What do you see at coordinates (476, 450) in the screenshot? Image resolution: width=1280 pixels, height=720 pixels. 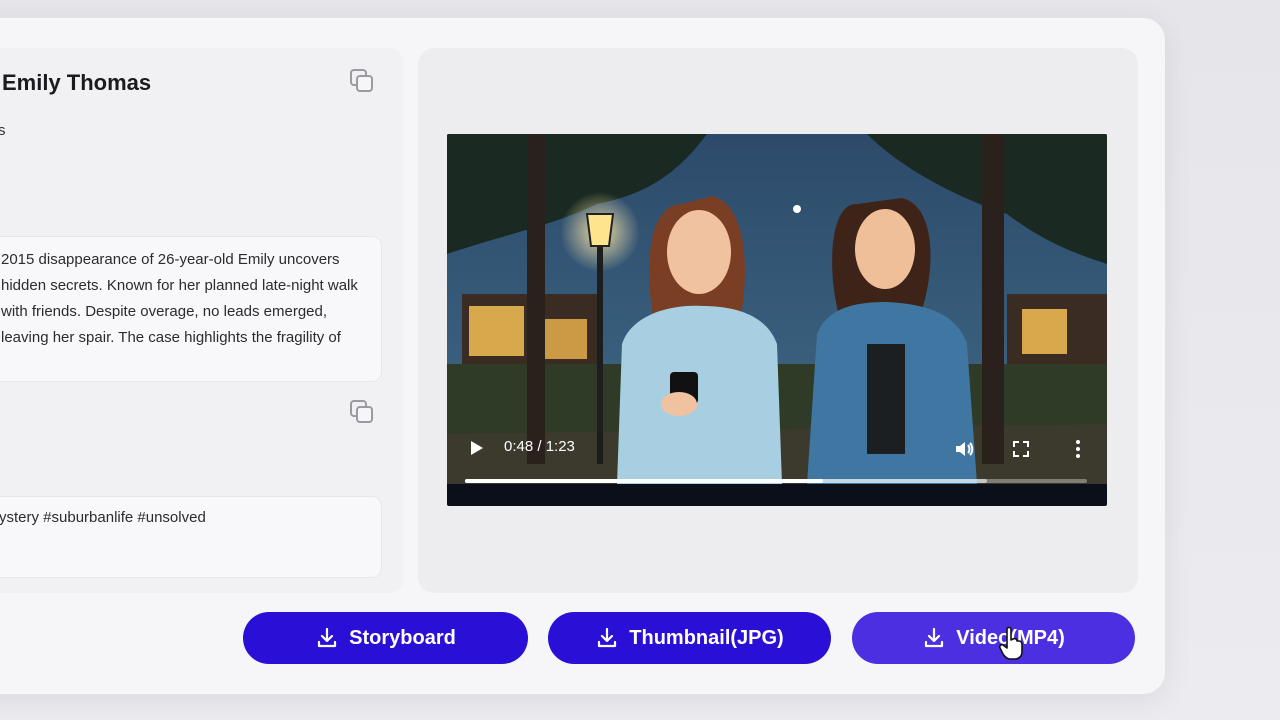 I see `play-icon` at bounding box center [476, 450].